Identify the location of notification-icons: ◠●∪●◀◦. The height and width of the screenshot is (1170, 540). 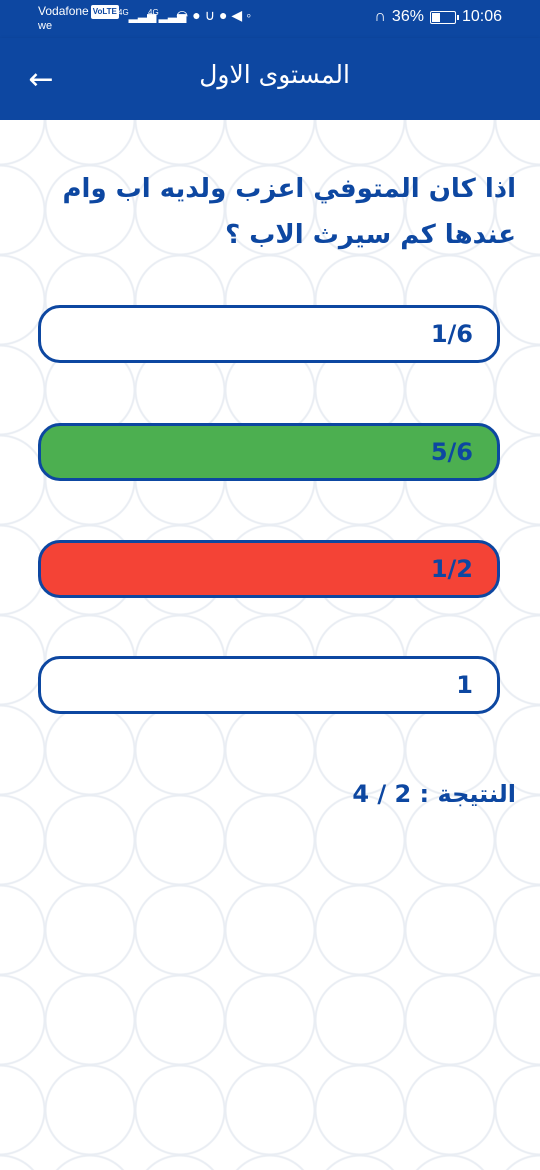
(215, 15).